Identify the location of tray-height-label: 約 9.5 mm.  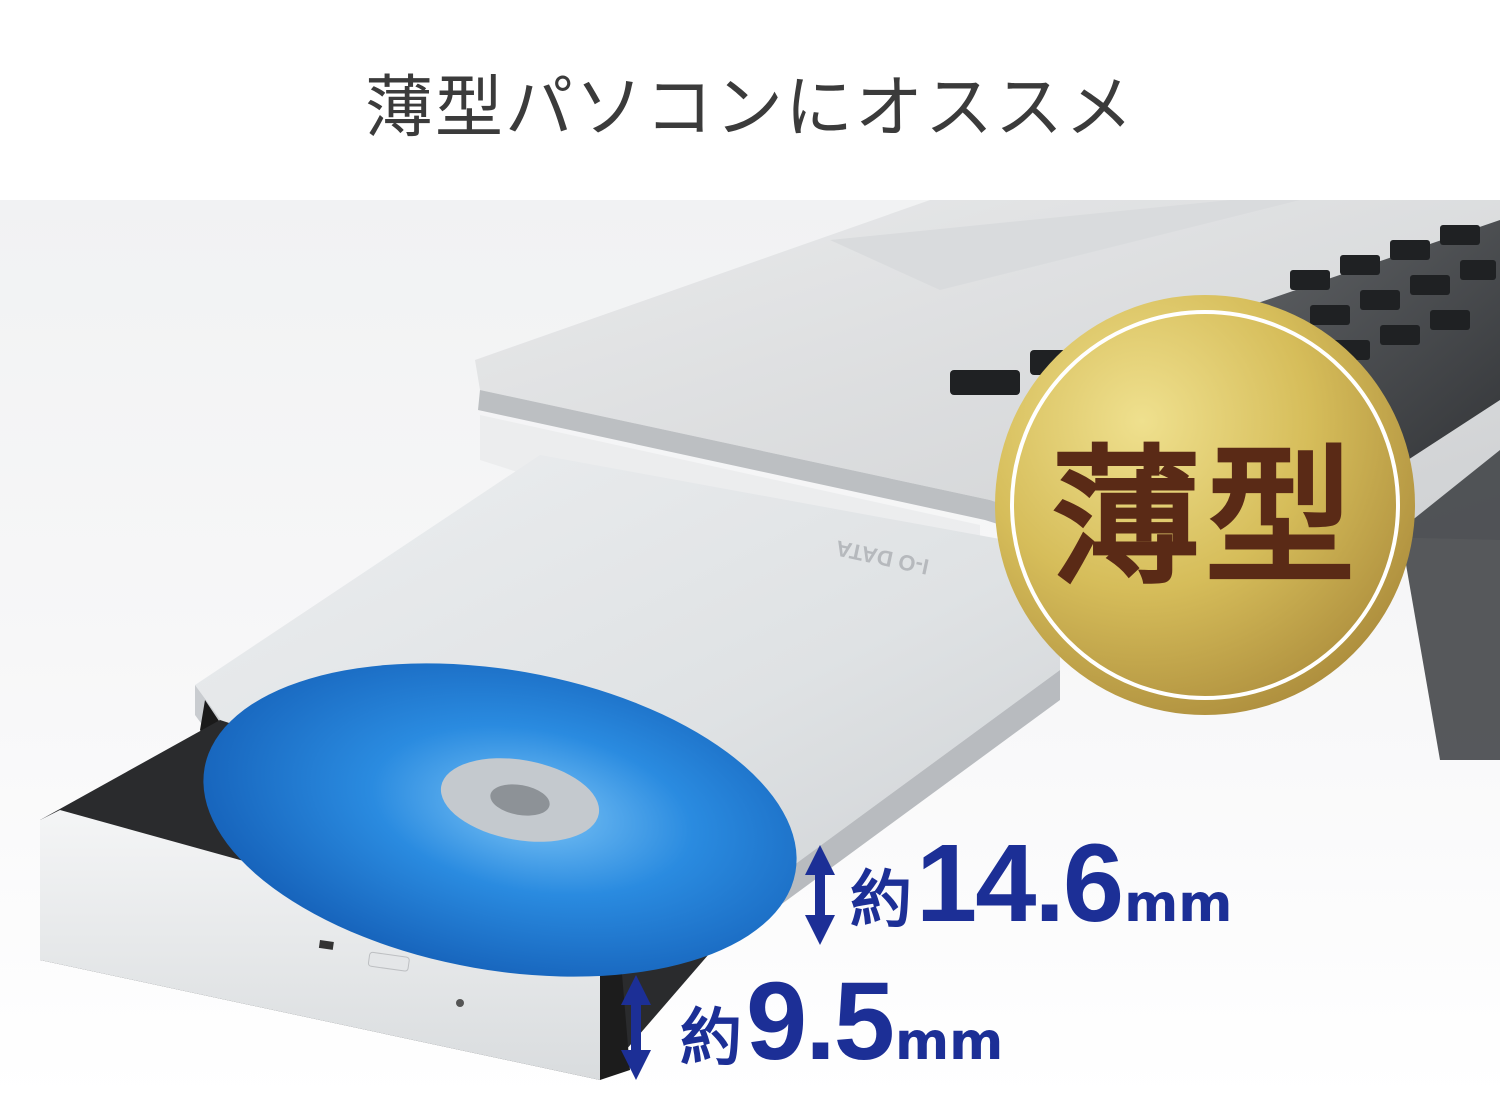
(841, 1021).